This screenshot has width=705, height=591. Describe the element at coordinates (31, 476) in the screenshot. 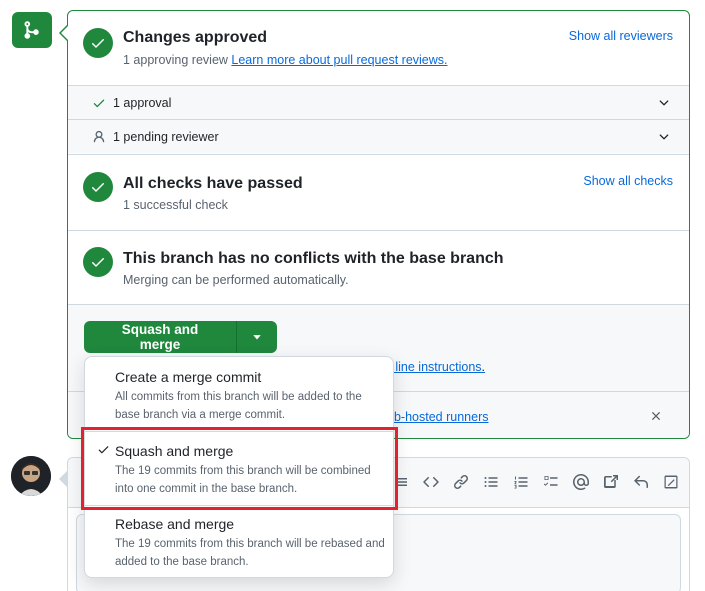

I see `avatar` at that location.